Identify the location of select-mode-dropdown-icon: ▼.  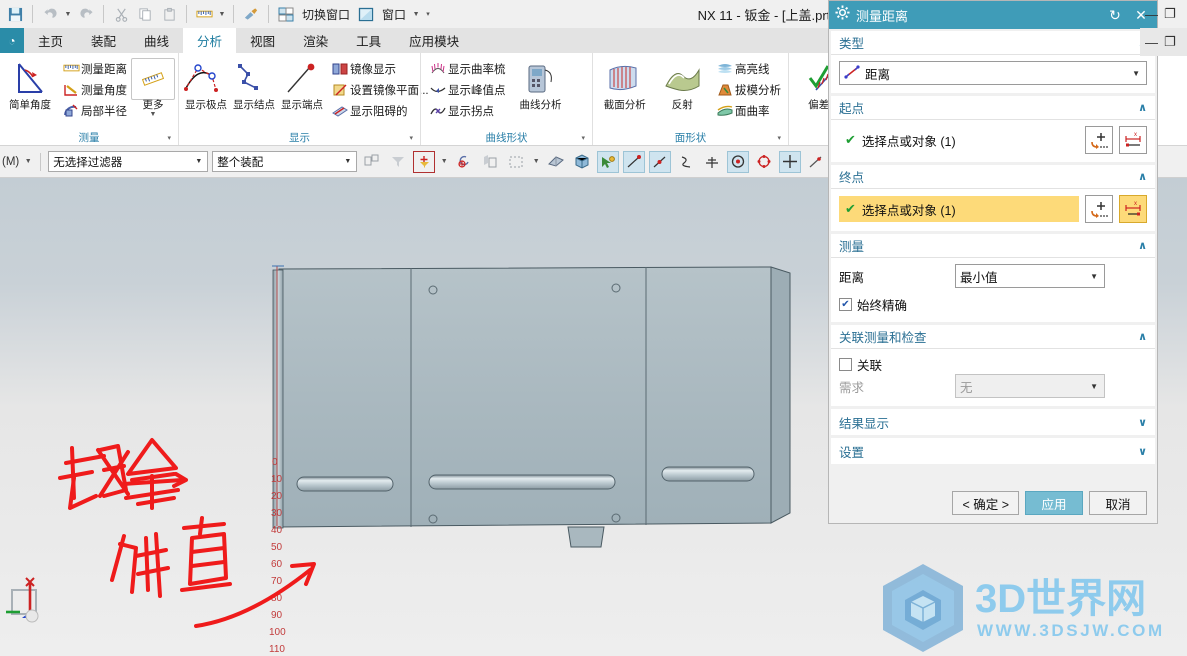
(536, 161).